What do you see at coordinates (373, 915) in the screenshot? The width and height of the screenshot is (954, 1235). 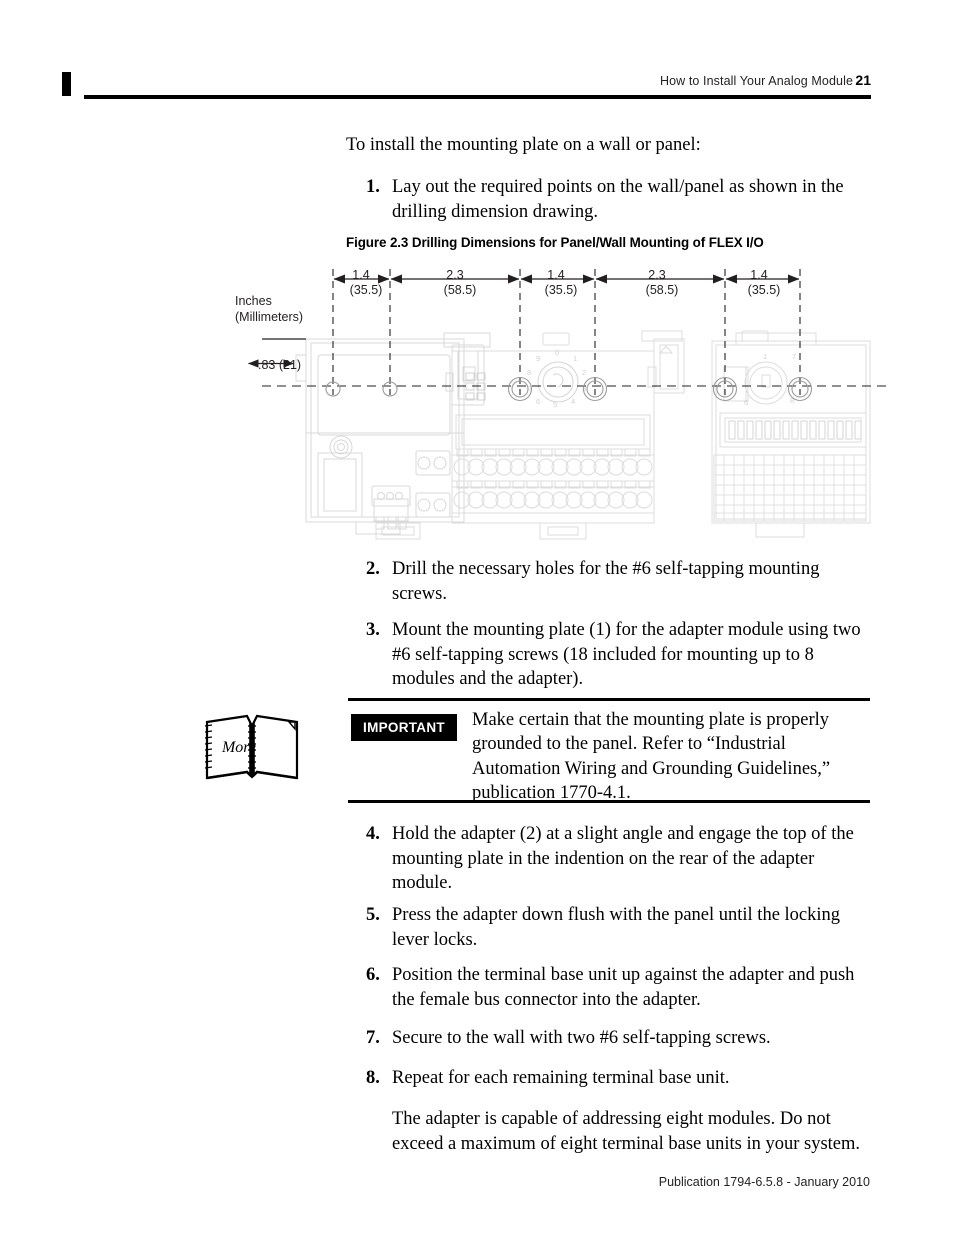 I see `step-number: 5.` at bounding box center [373, 915].